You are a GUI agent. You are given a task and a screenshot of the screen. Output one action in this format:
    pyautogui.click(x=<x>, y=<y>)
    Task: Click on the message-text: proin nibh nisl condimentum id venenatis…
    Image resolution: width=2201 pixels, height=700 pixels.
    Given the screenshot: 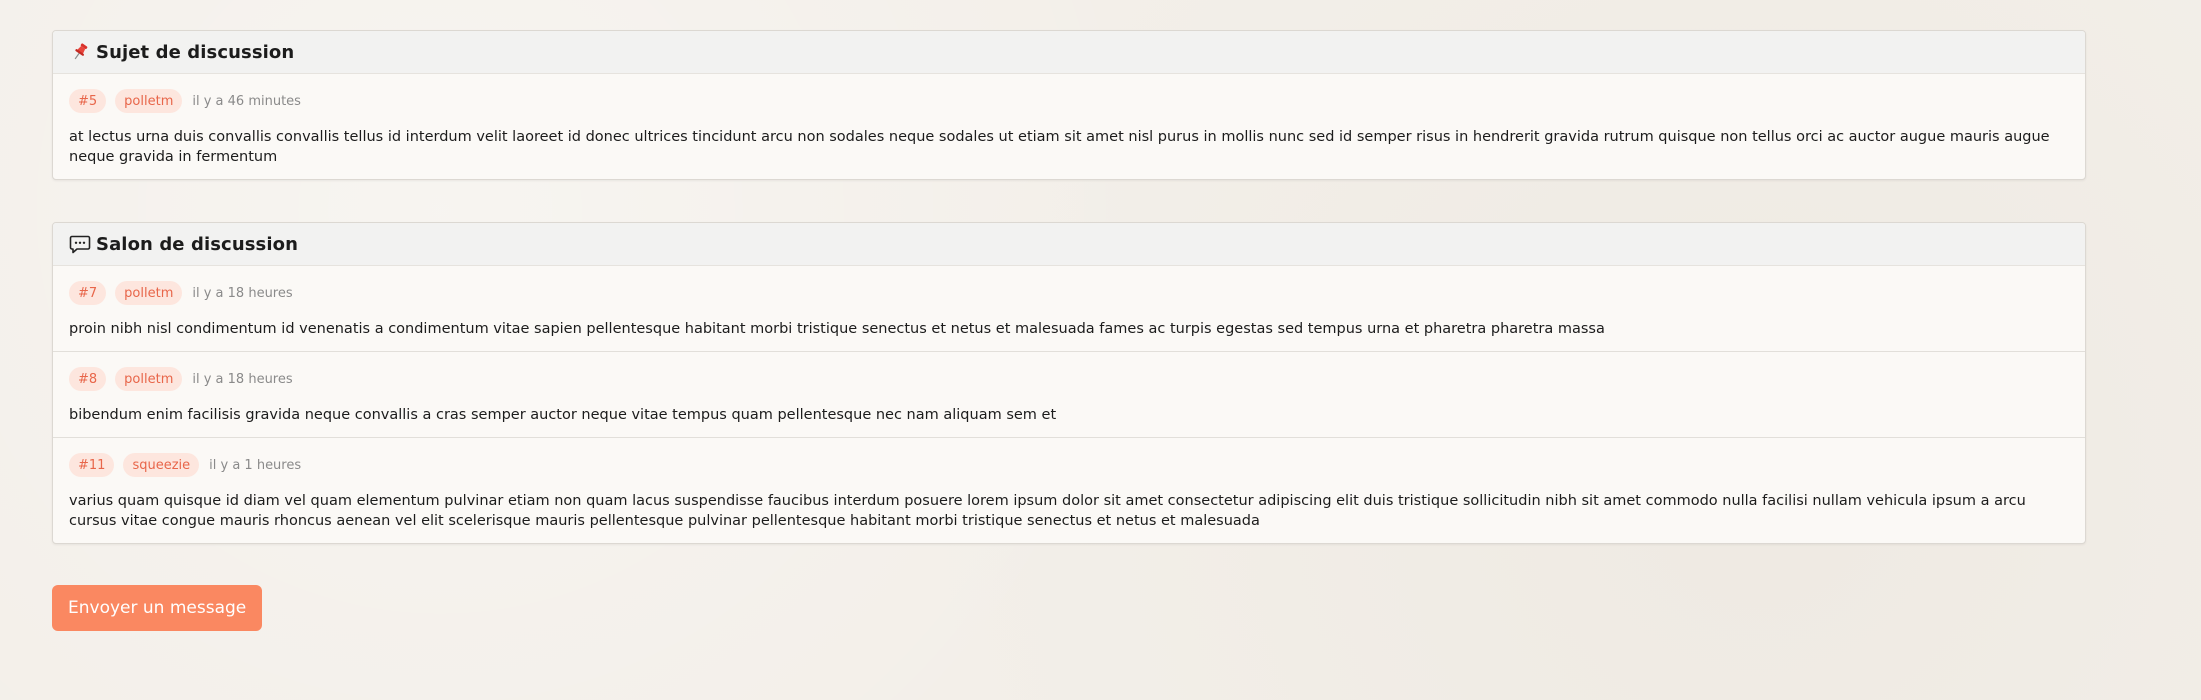 What is the action you would take?
    pyautogui.click(x=837, y=329)
    